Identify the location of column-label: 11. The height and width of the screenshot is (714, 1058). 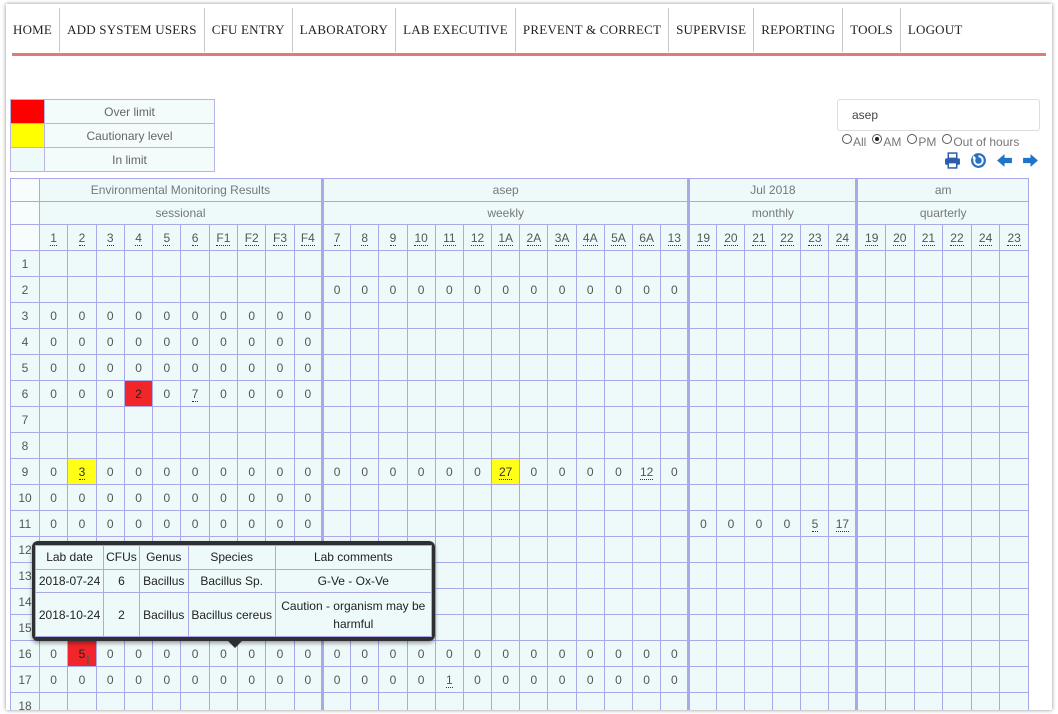
(449, 238).